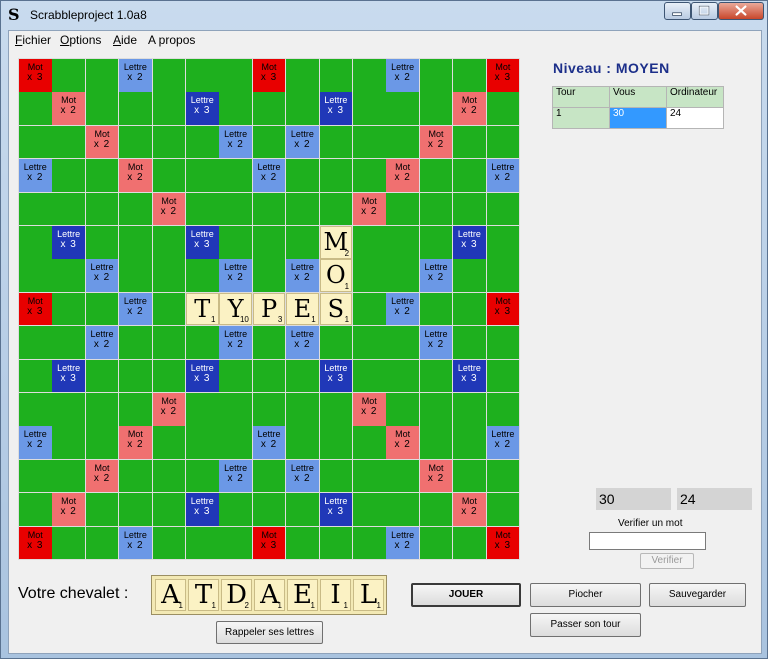 This screenshot has width=768, height=659. I want to click on maximize-button, so click(704, 11).